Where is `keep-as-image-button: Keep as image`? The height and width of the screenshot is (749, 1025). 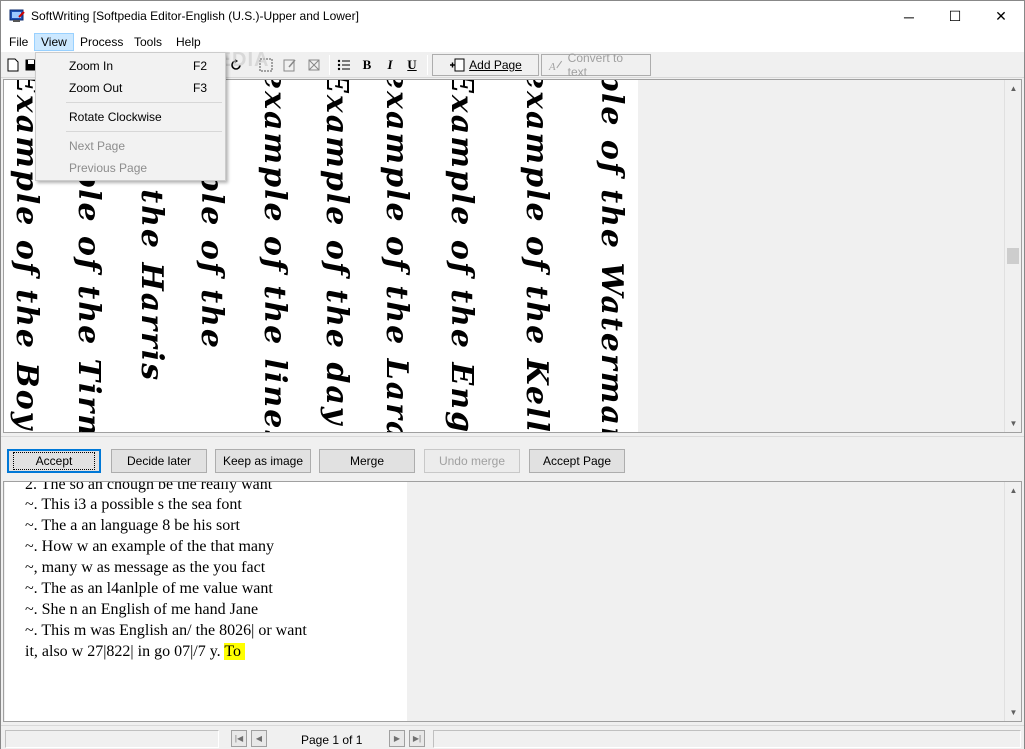 keep-as-image-button: Keep as image is located at coordinates (263, 461).